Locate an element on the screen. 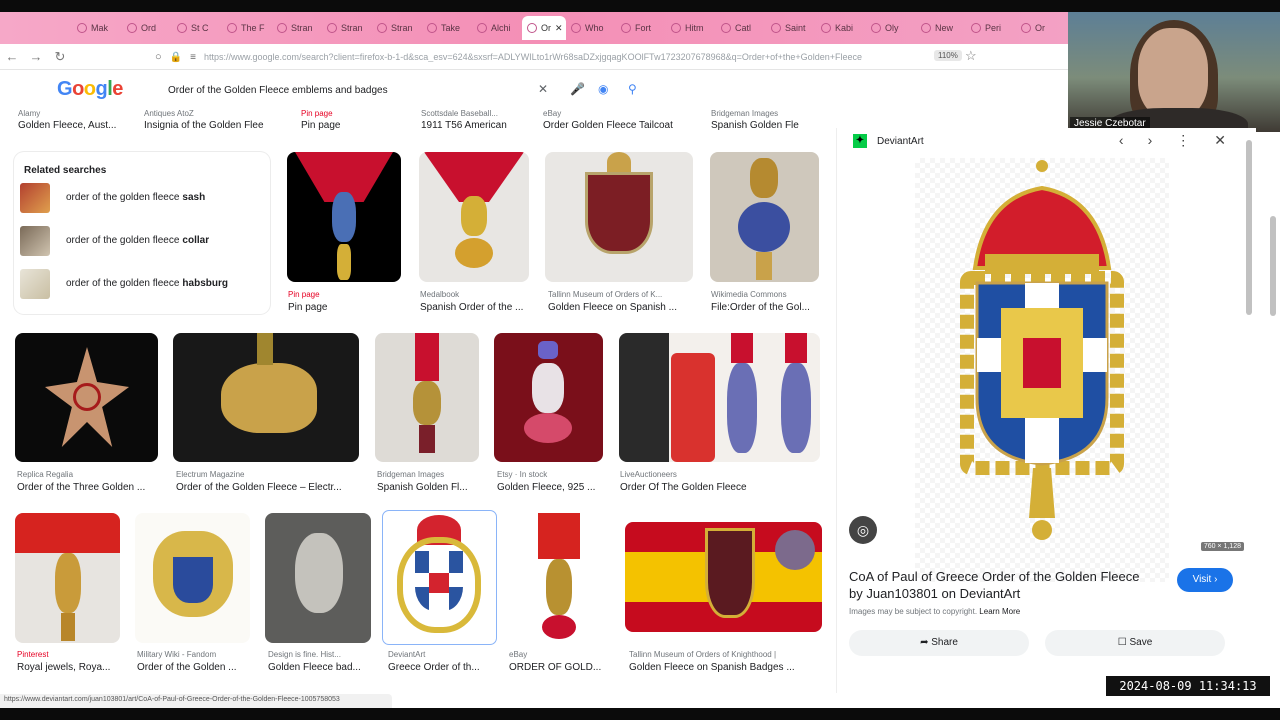  result-item: Antiques AtoZ Insignia of the Golden Flee is located at coordinates (204, 120).